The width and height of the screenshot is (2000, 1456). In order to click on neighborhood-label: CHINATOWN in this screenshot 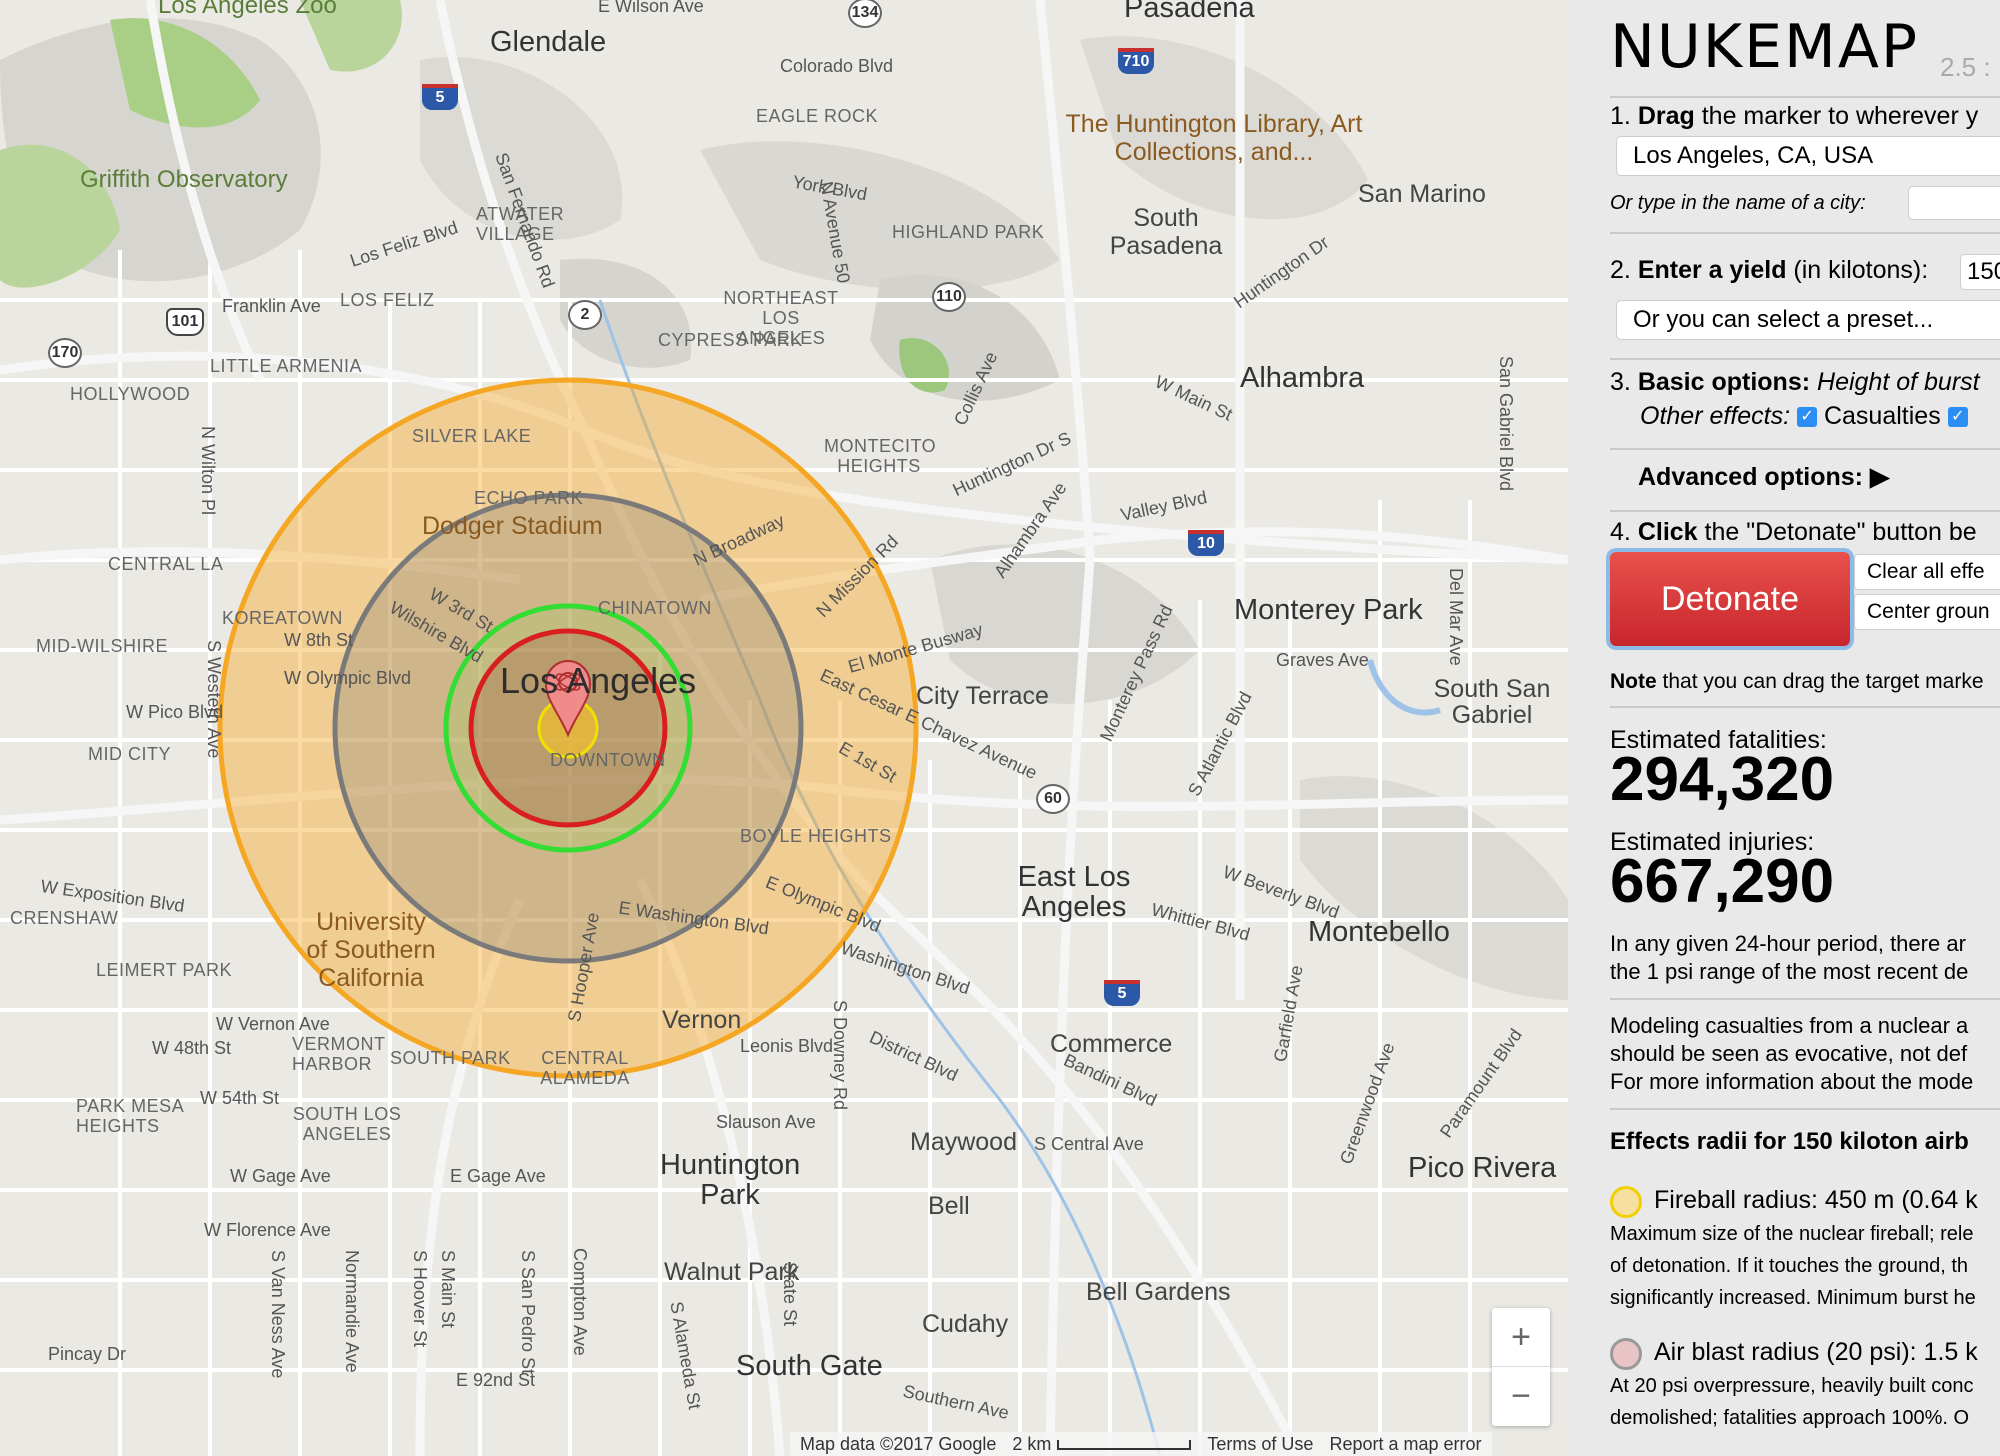, I will do `click(655, 608)`.